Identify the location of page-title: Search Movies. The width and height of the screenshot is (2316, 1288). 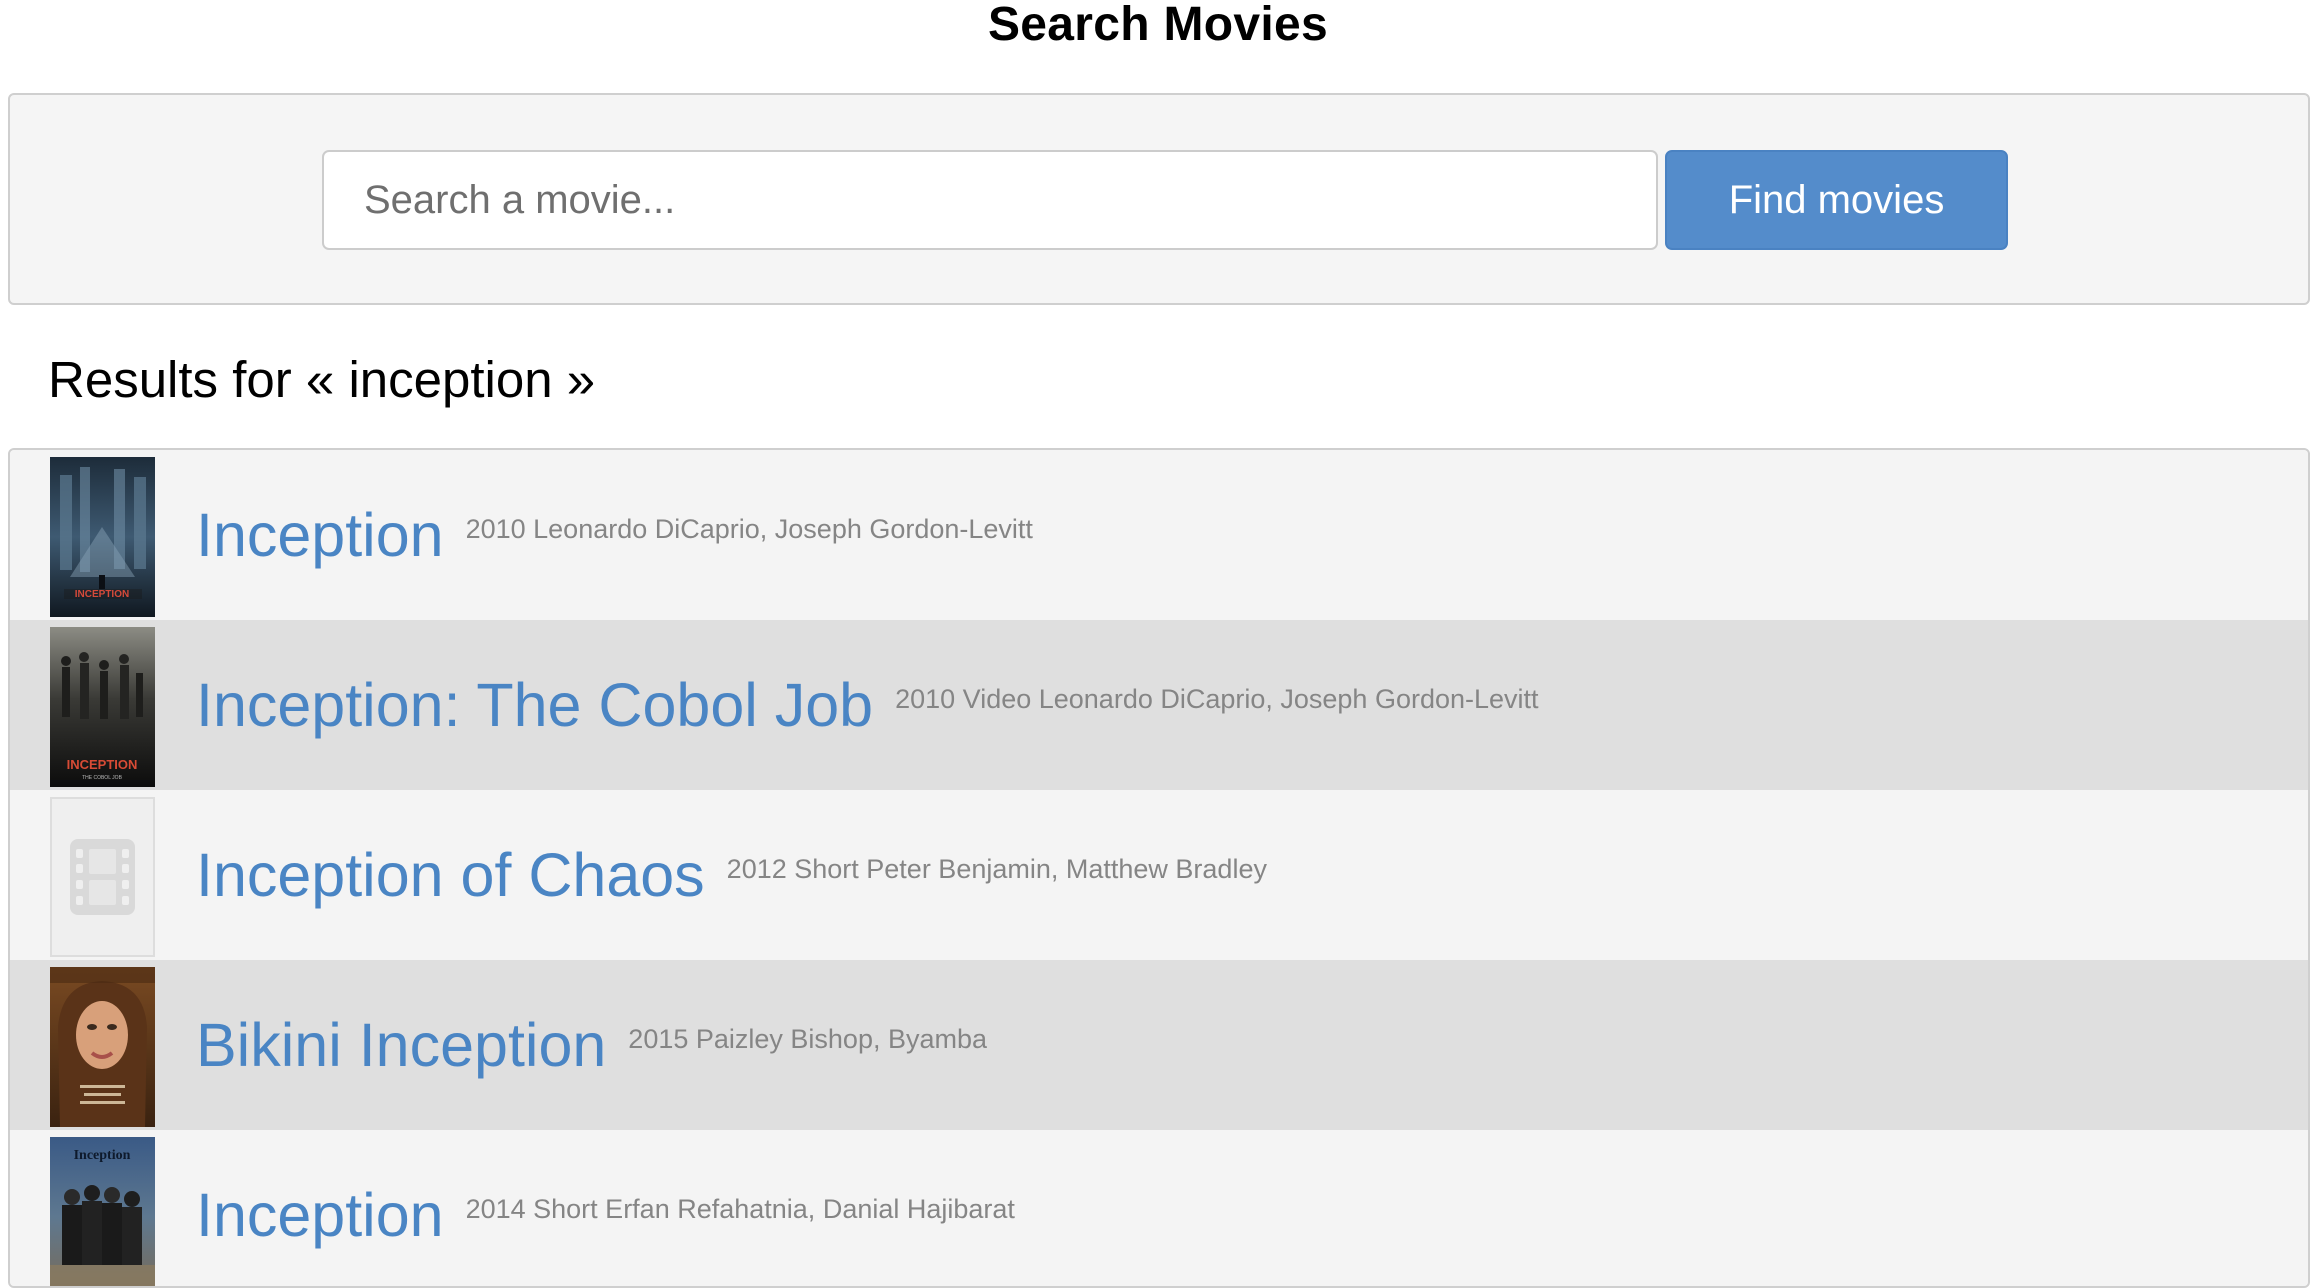
(1158, 25).